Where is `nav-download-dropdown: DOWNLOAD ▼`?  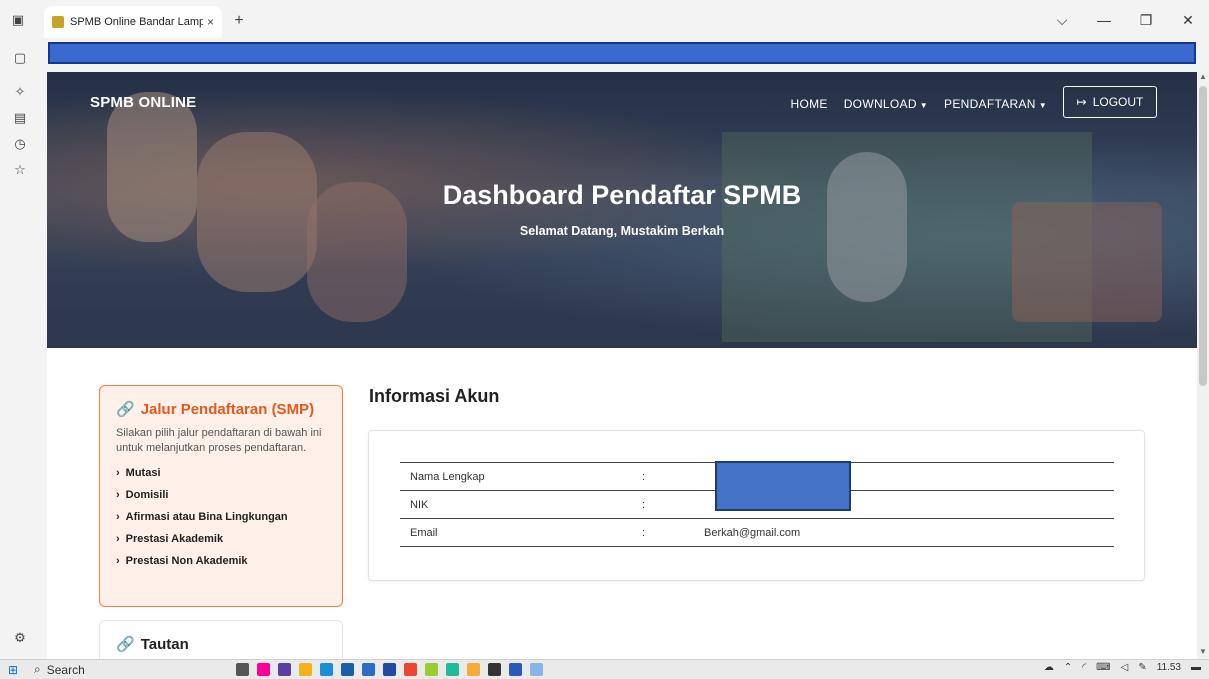 nav-download-dropdown: DOWNLOAD ▼ is located at coordinates (886, 104).